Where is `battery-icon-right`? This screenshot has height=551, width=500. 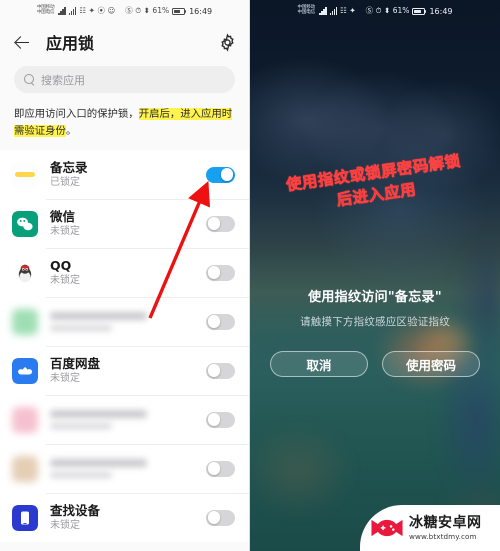
battery-icon-right is located at coordinates (419, 11).